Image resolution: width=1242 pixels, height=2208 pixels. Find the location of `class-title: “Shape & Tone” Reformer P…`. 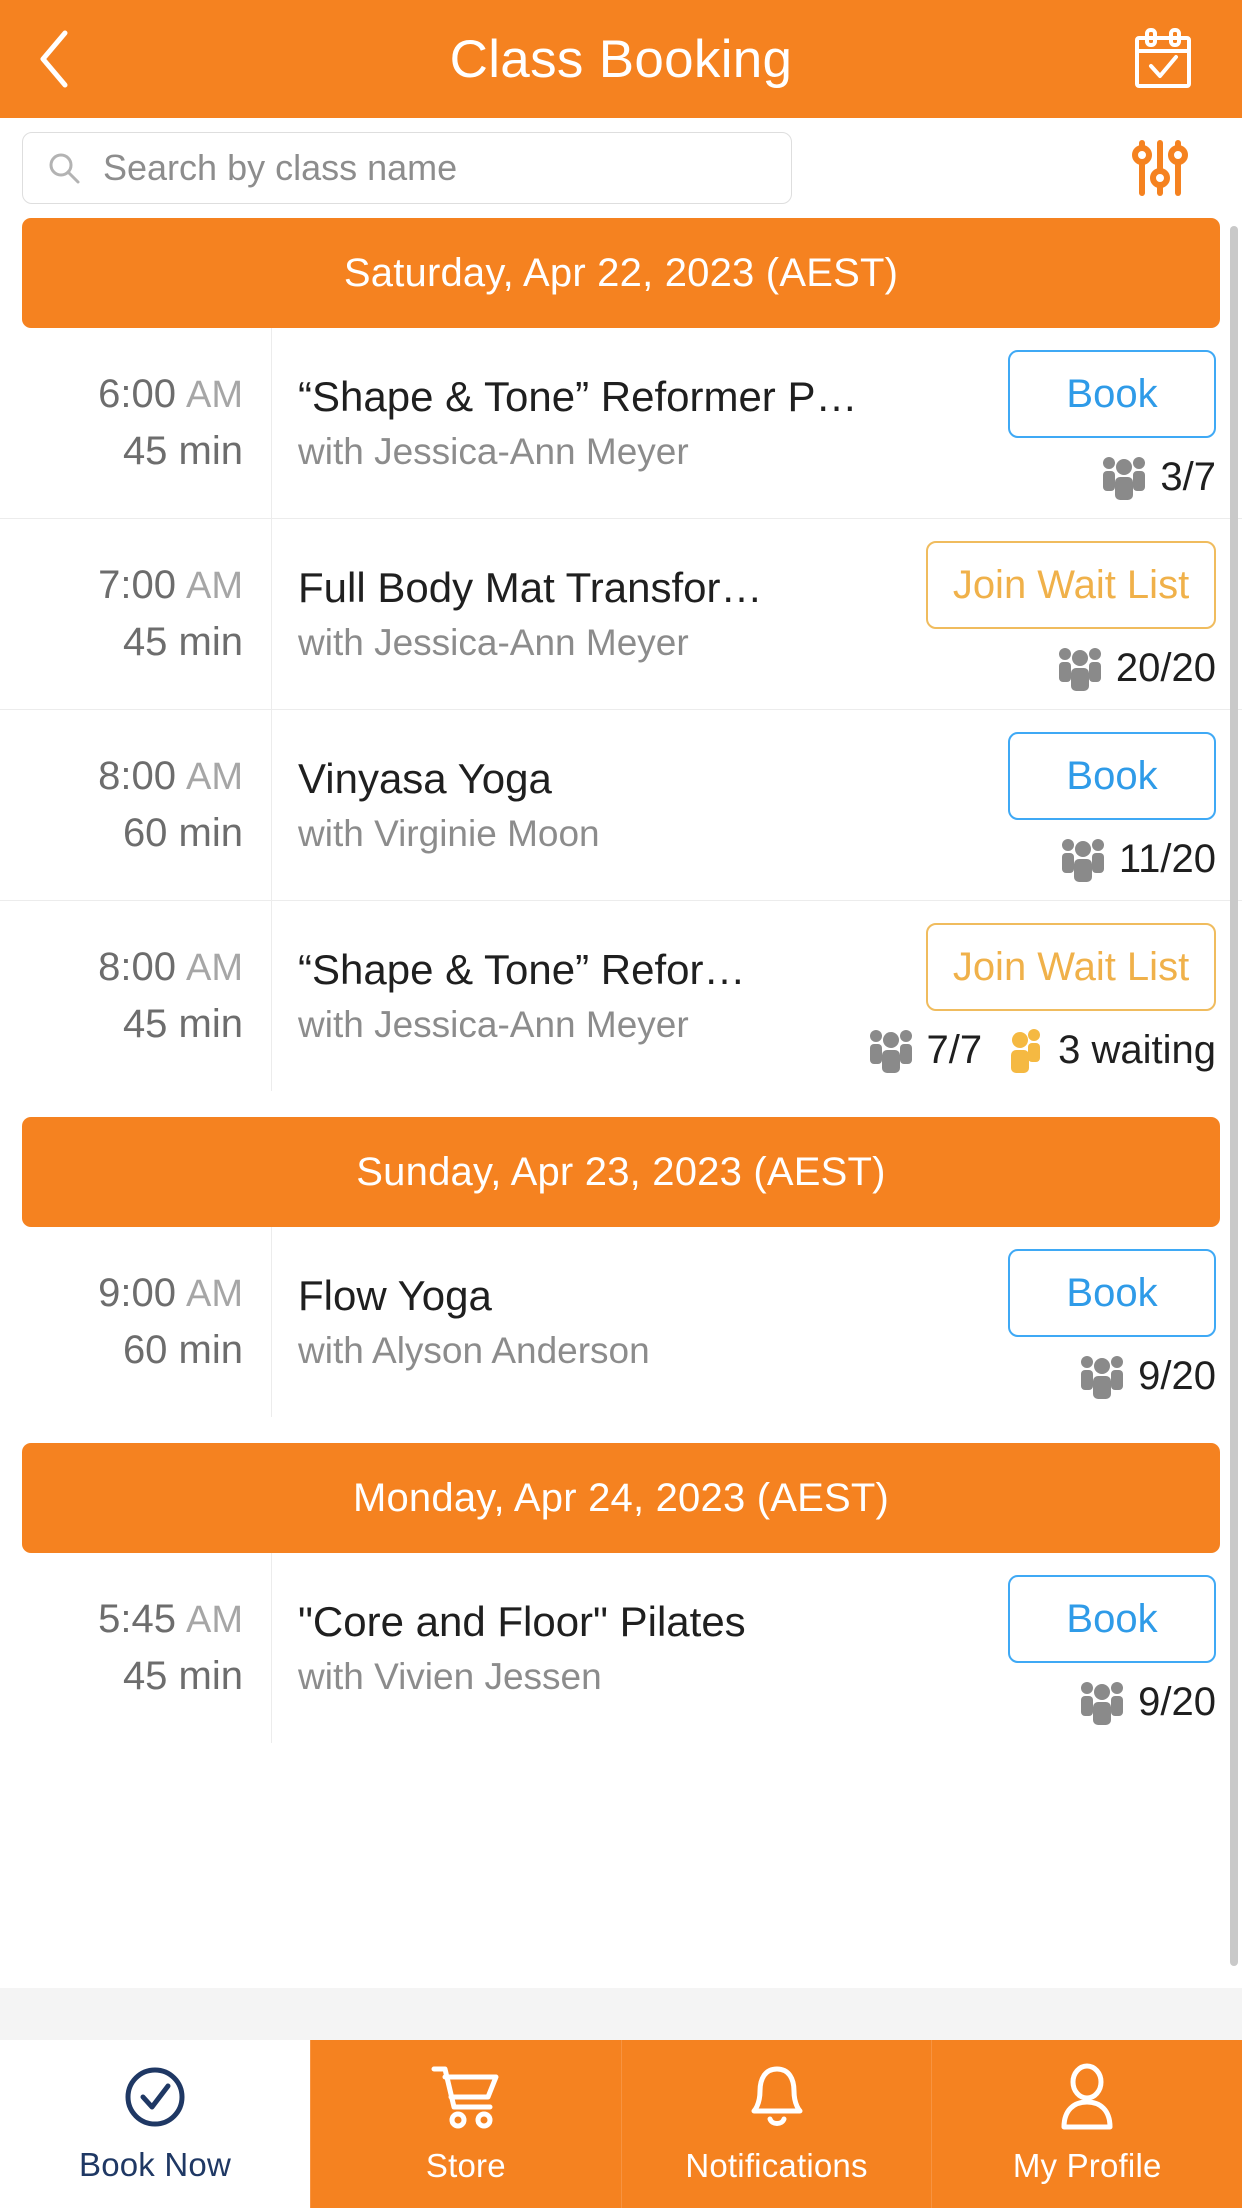

class-title: “Shape & Tone” Reformer P… is located at coordinates (578, 396).